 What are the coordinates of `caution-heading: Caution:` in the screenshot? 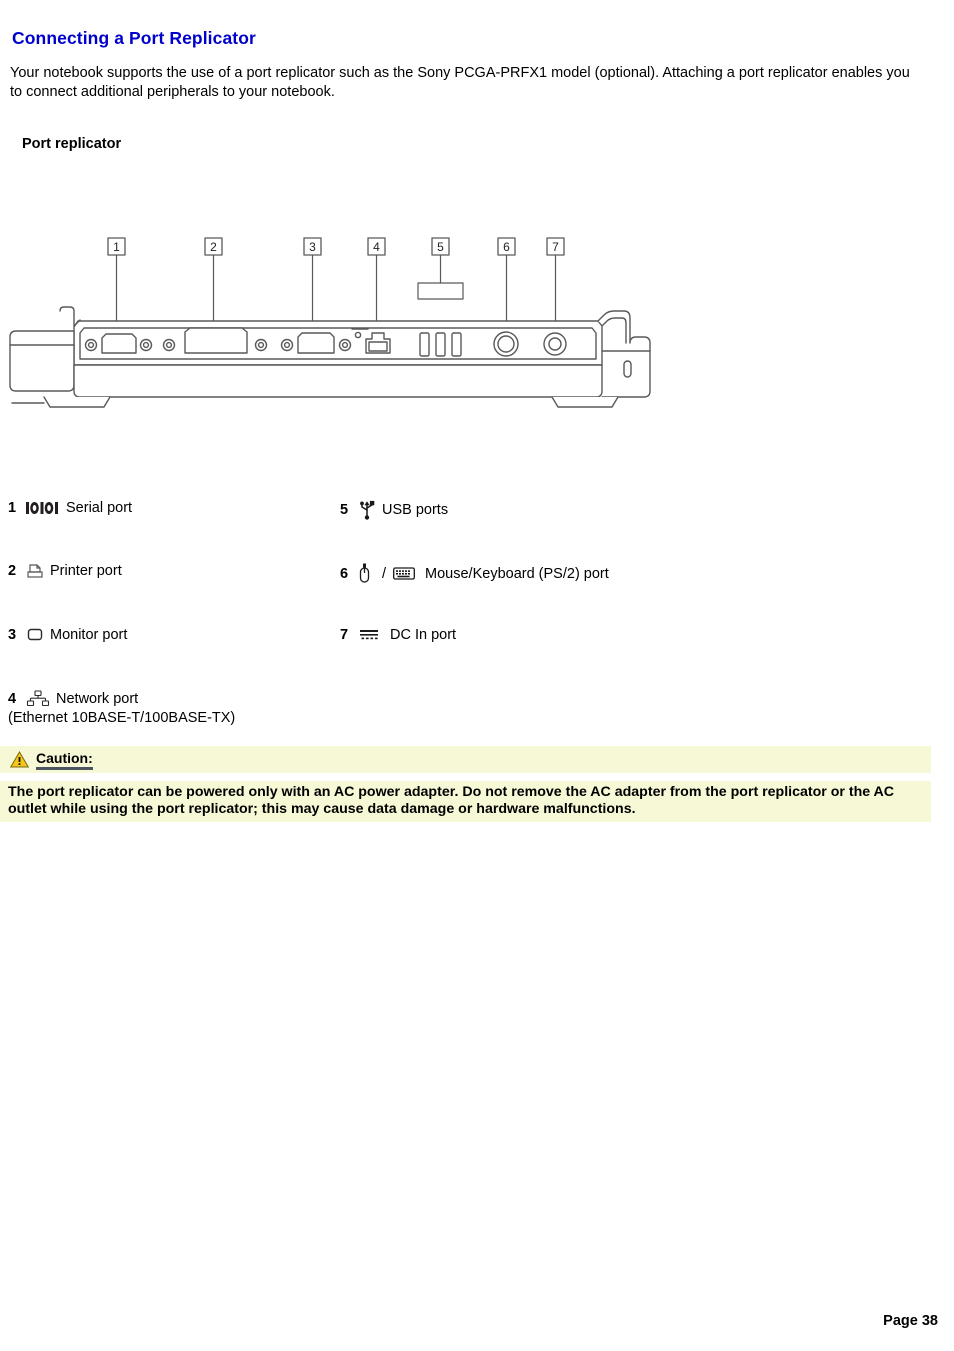 It's located at (64, 760).